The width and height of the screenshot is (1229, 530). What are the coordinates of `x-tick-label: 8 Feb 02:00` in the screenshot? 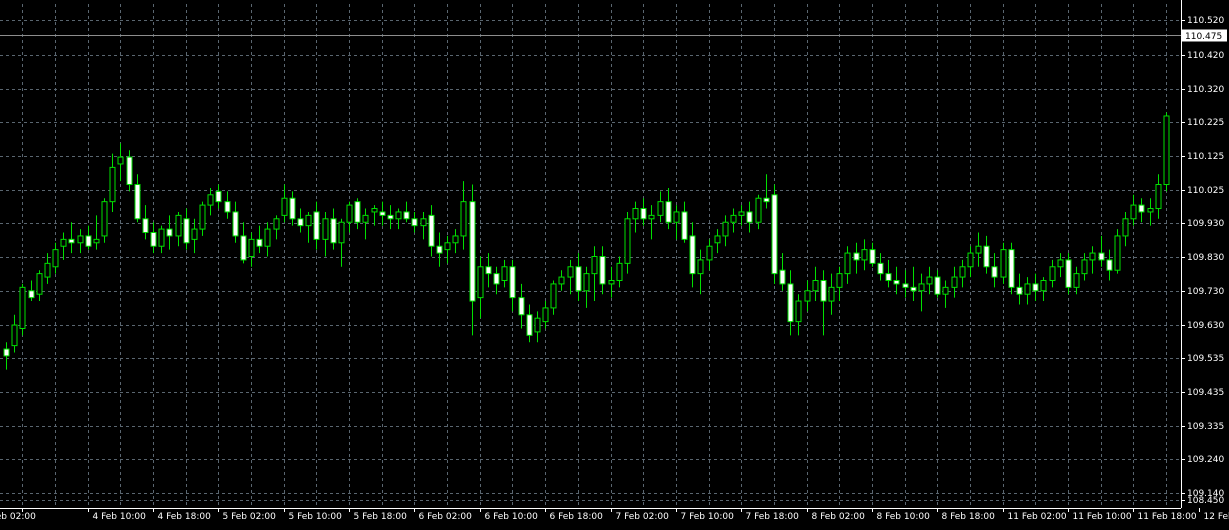 It's located at (839, 517).